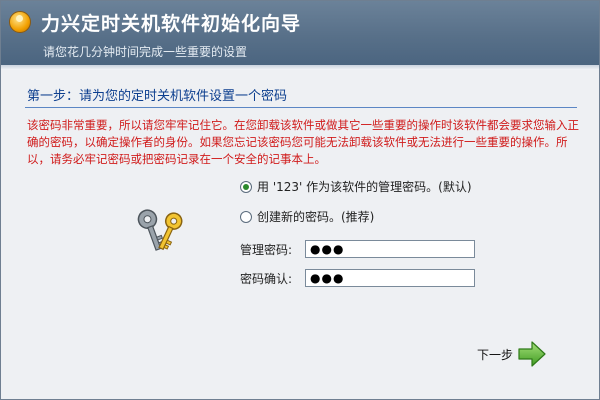  What do you see at coordinates (390, 249) in the screenshot?
I see `admin-password-field` at bounding box center [390, 249].